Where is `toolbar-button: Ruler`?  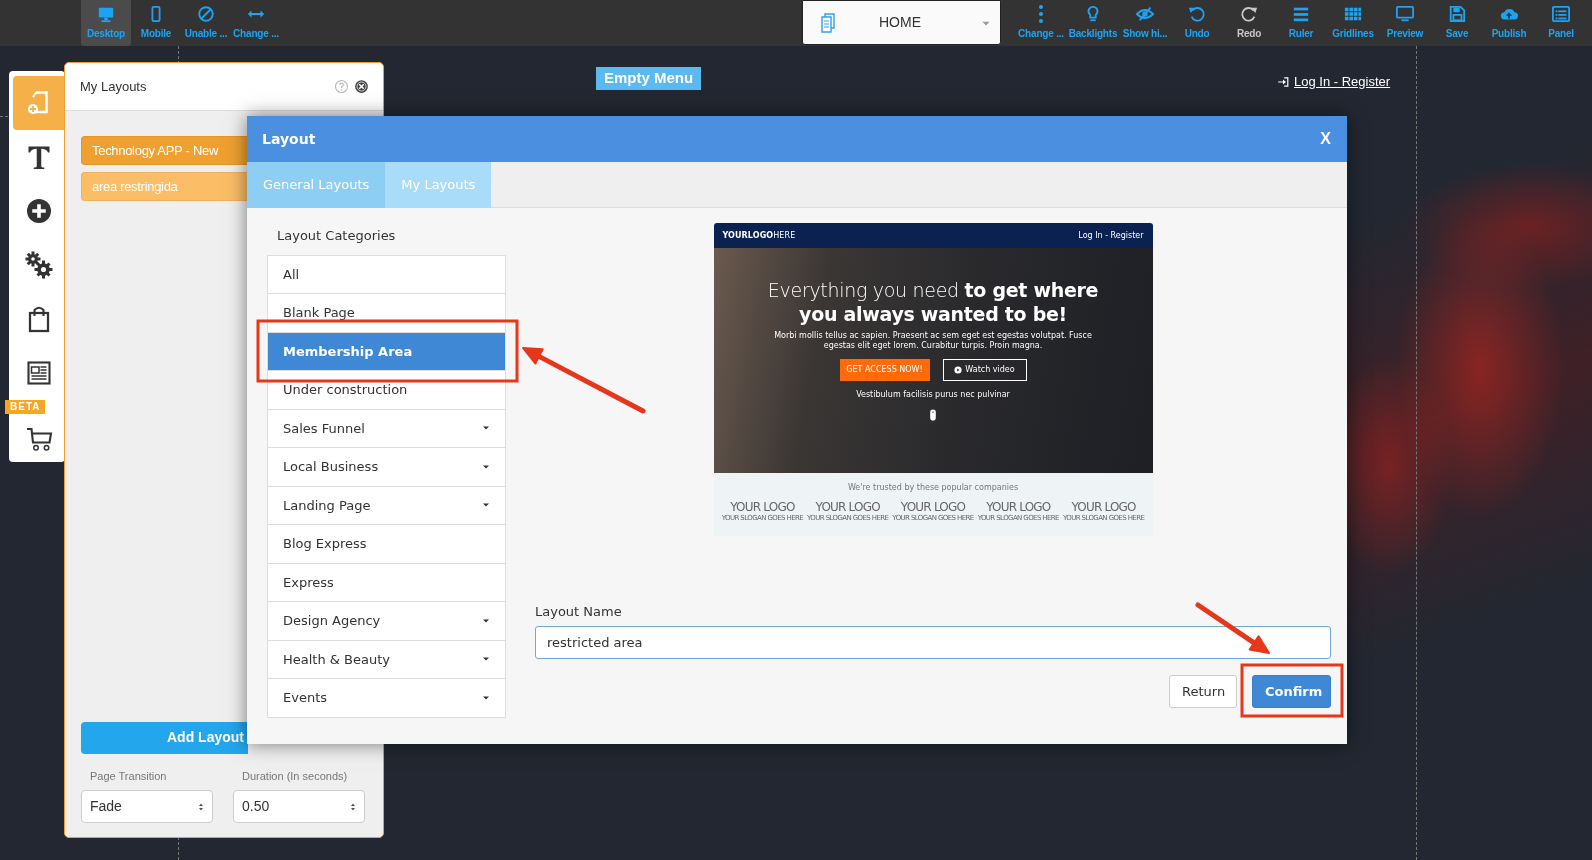 toolbar-button: Ruler is located at coordinates (1301, 23).